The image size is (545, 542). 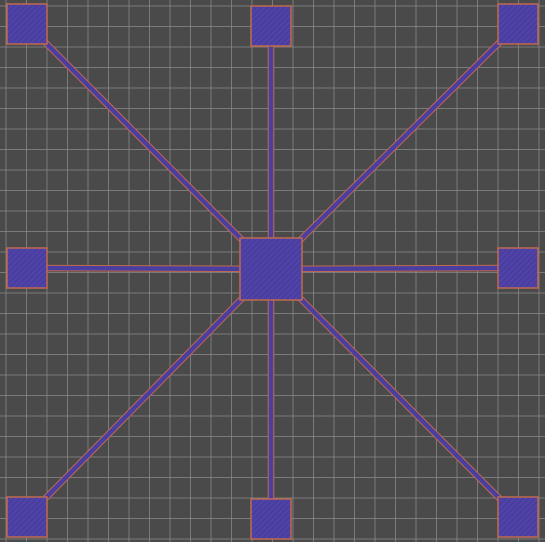 I want to click on pad-bottom-left, so click(x=27, y=517).